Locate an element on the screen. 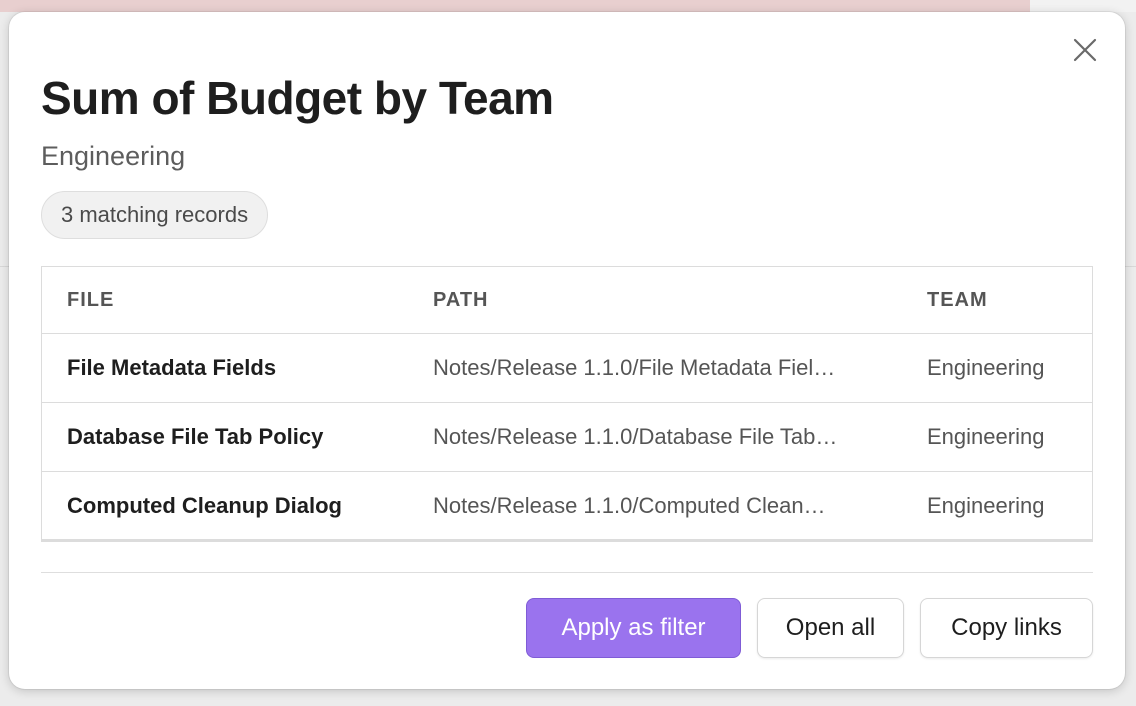  footer-divider is located at coordinates (567, 572).